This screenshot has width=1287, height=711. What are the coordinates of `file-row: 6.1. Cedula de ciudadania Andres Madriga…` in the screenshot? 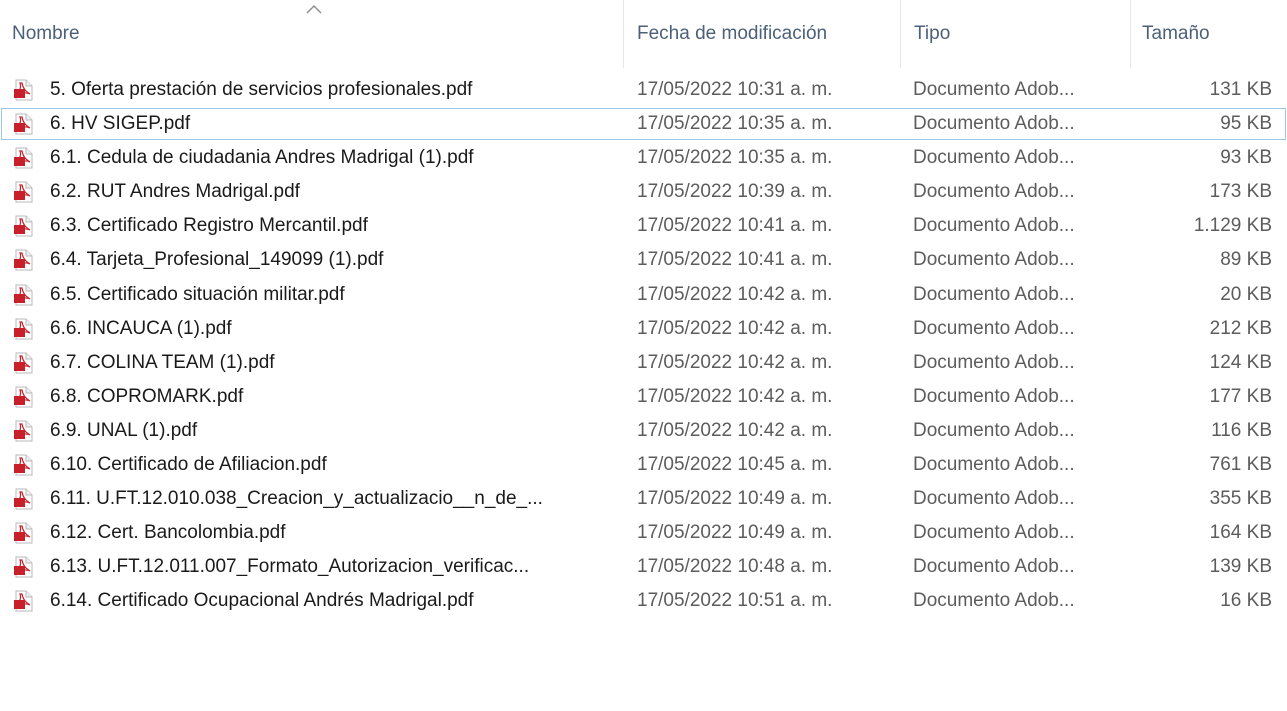 It's located at (643, 158).